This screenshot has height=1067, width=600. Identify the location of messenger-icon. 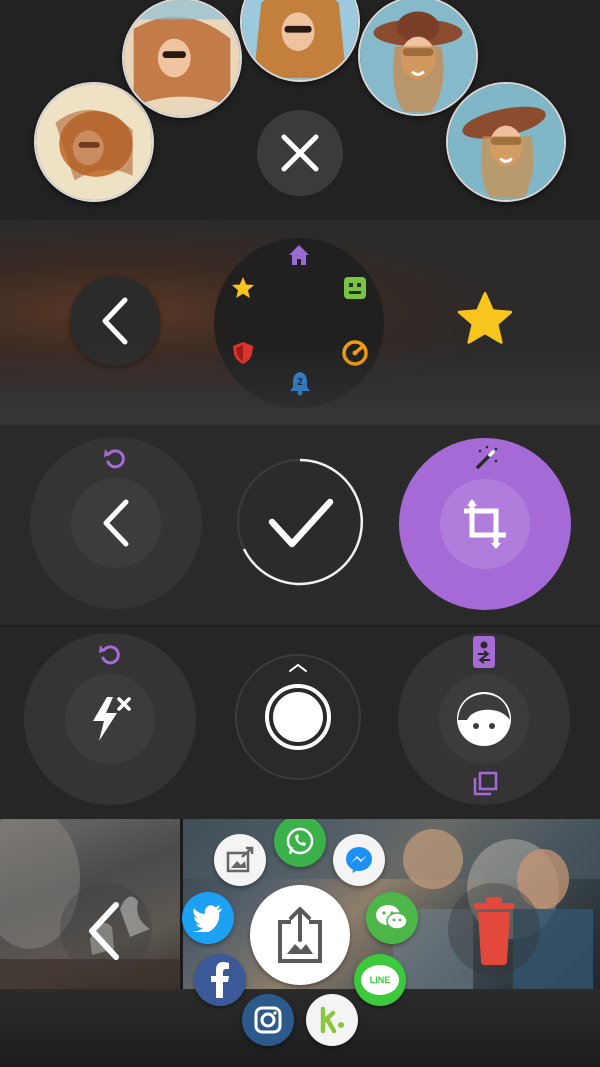
(359, 860).